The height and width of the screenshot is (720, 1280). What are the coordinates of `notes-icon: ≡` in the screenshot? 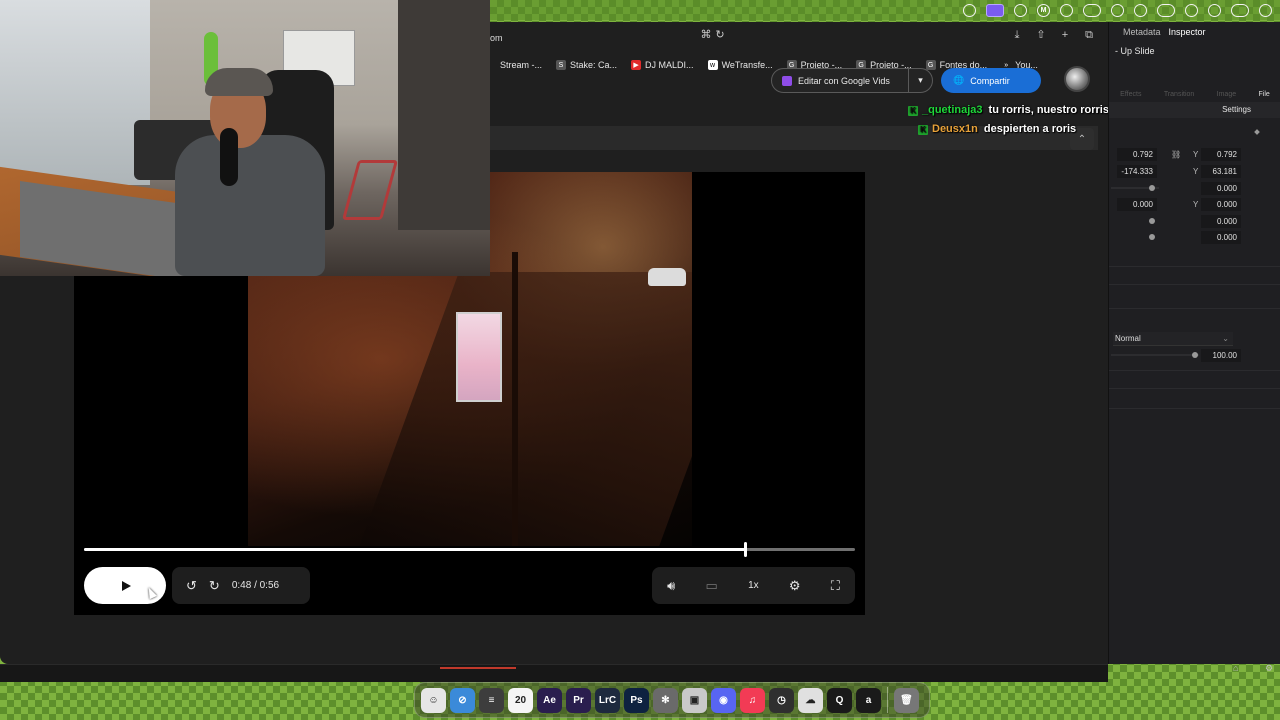 It's located at (491, 700).